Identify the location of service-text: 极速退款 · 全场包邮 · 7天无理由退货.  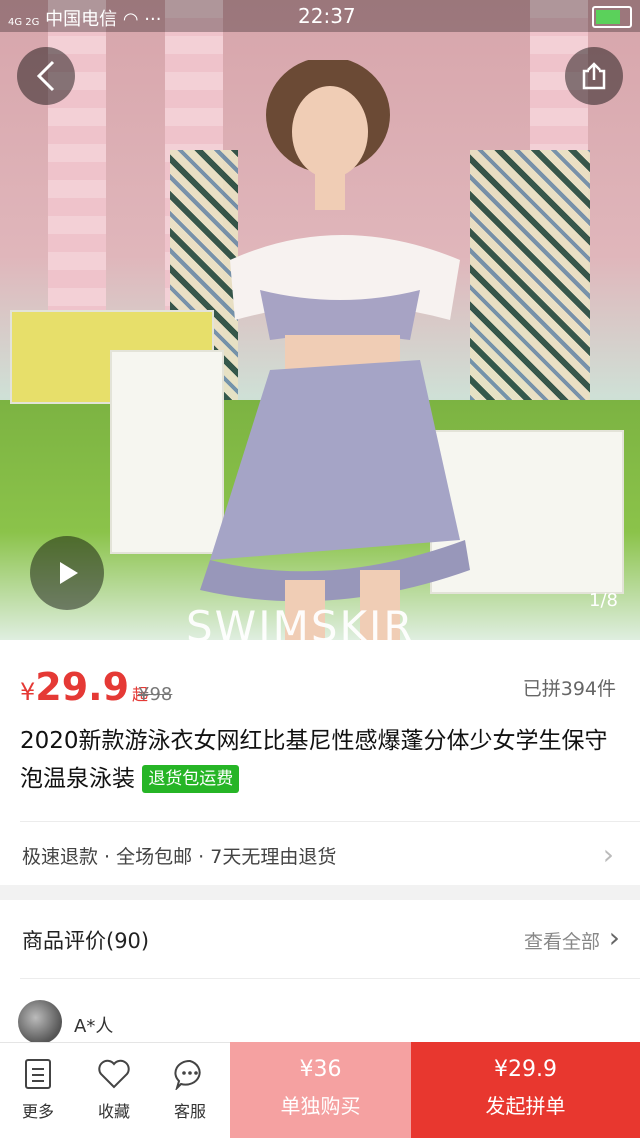
(179, 857).